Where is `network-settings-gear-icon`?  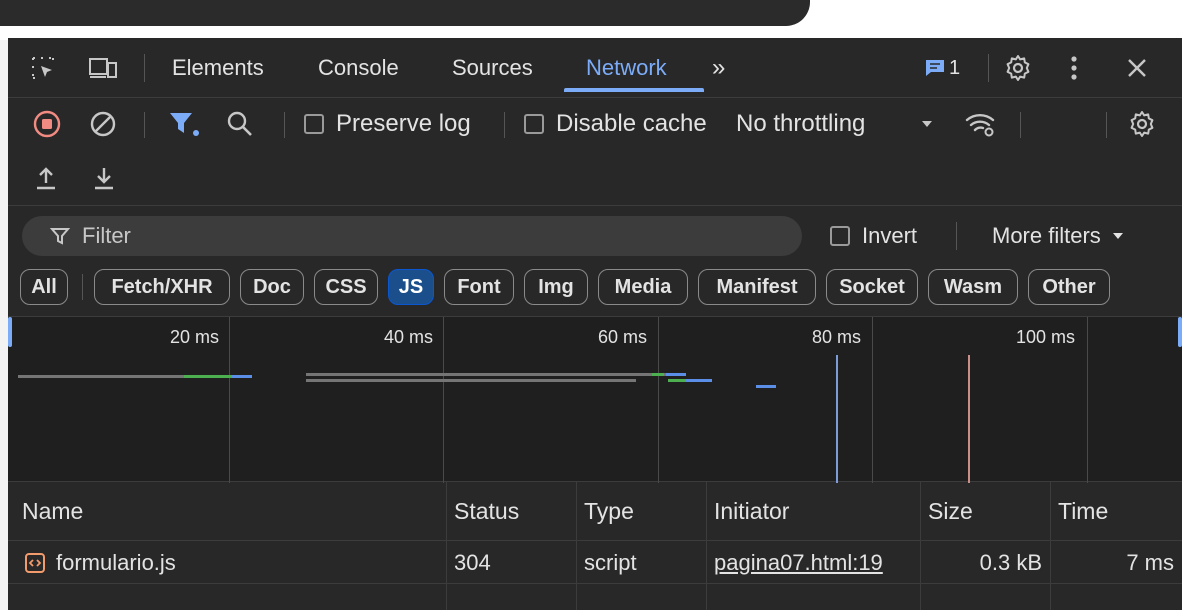
network-settings-gear-icon is located at coordinates (1142, 124).